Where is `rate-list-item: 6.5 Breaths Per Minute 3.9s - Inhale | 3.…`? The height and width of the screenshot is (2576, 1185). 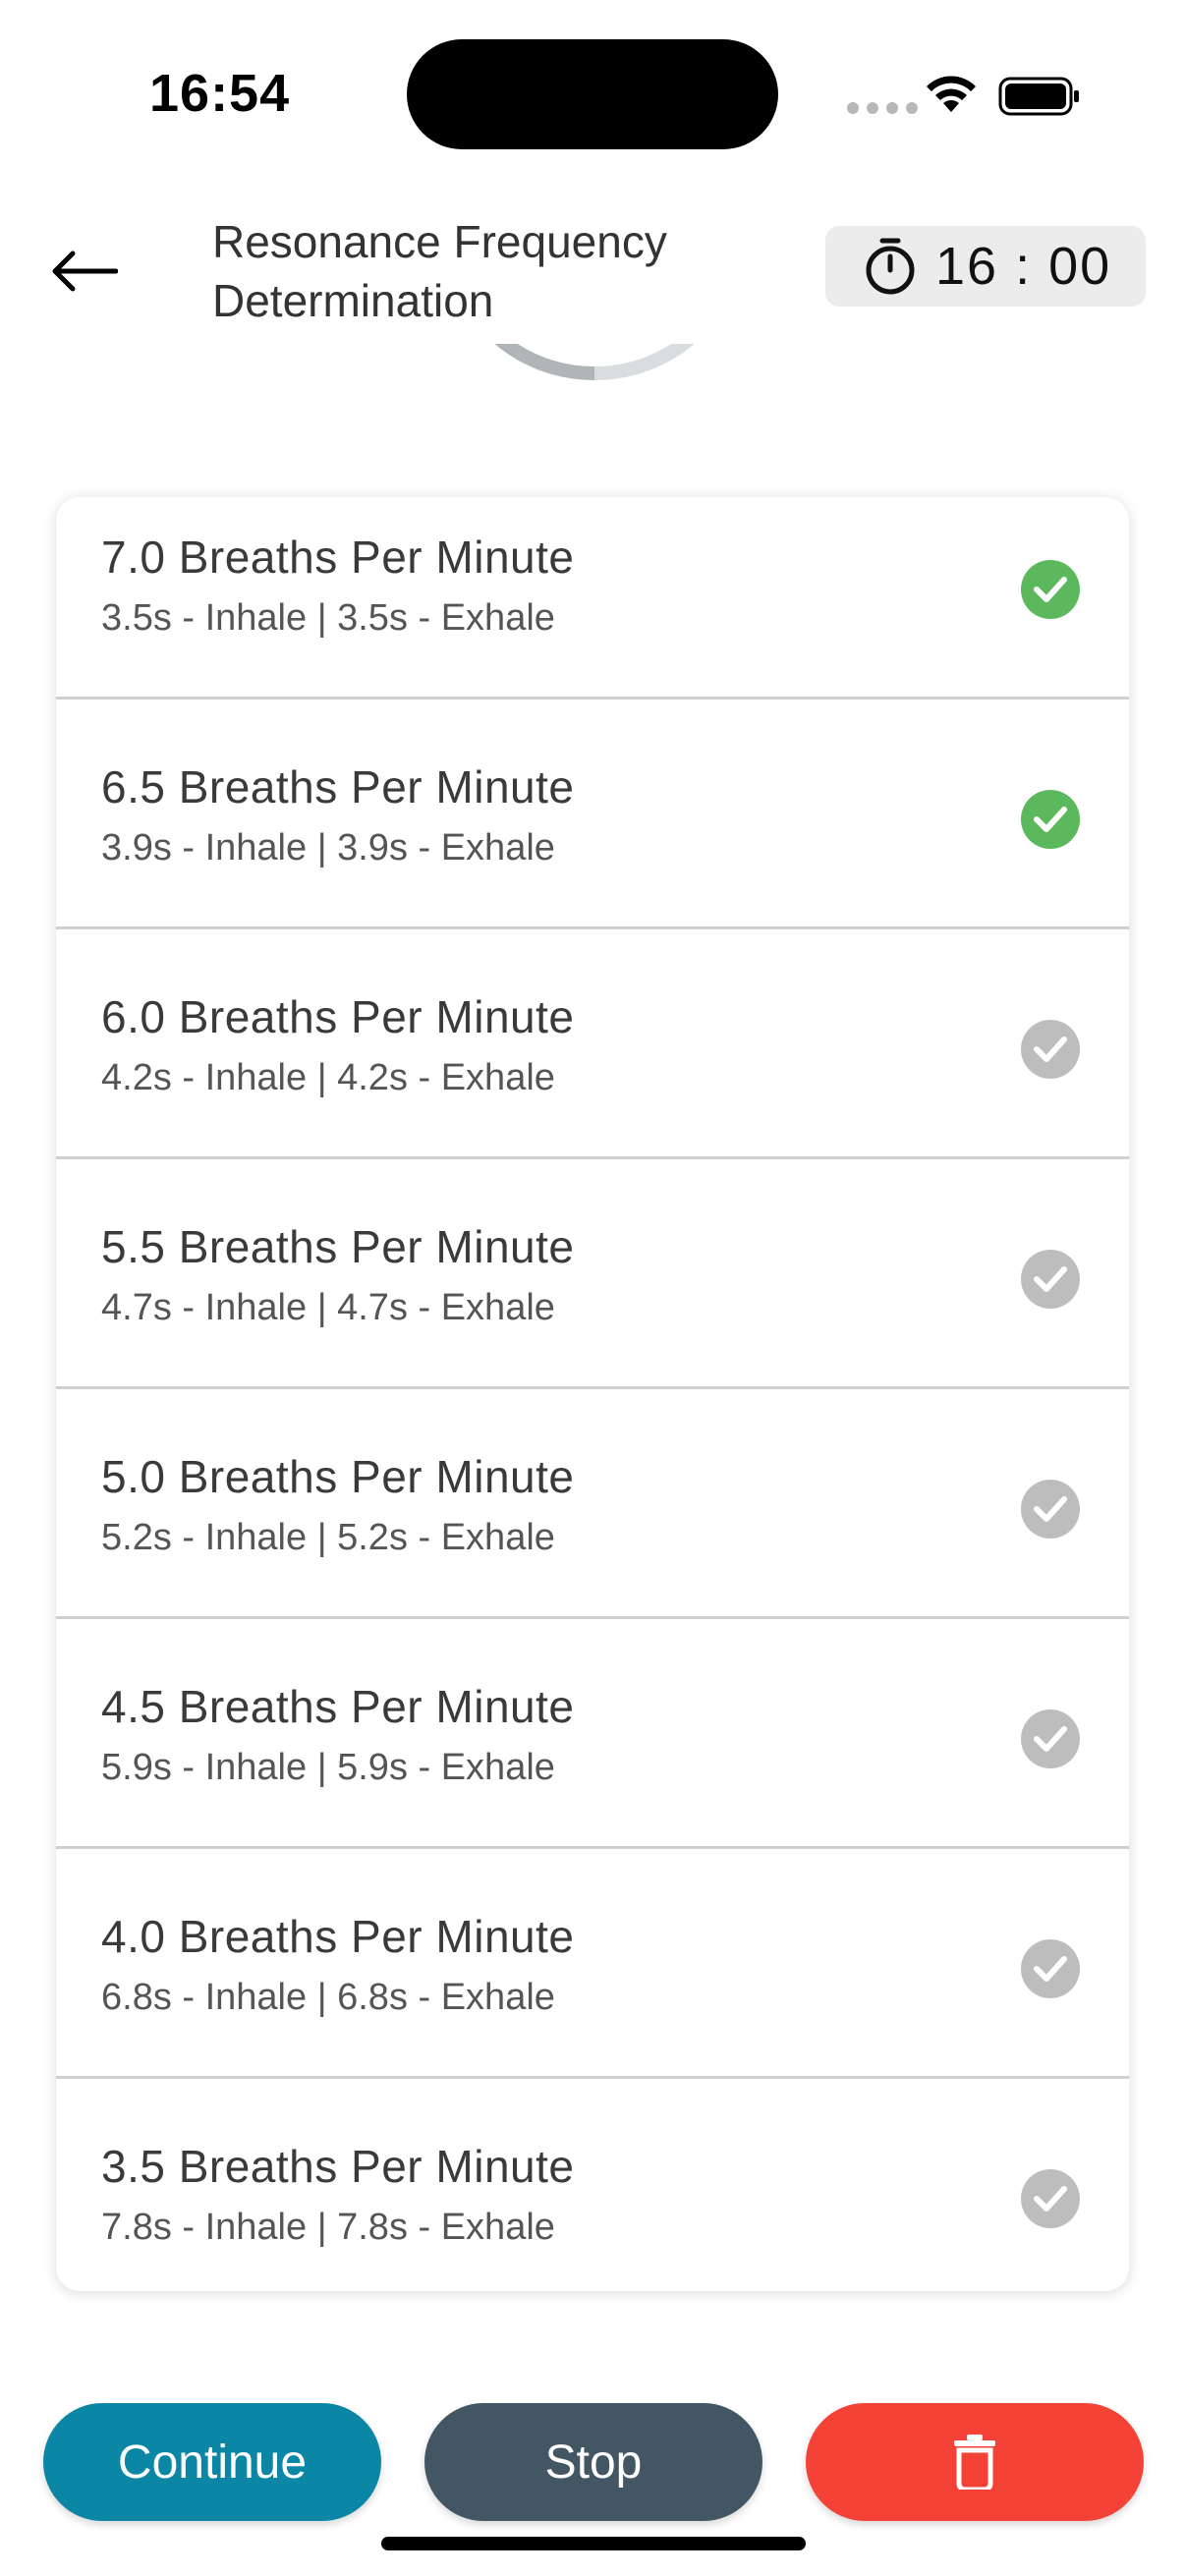 rate-list-item: 6.5 Breaths Per Minute 3.9s - Inhale | 3.… is located at coordinates (592, 814).